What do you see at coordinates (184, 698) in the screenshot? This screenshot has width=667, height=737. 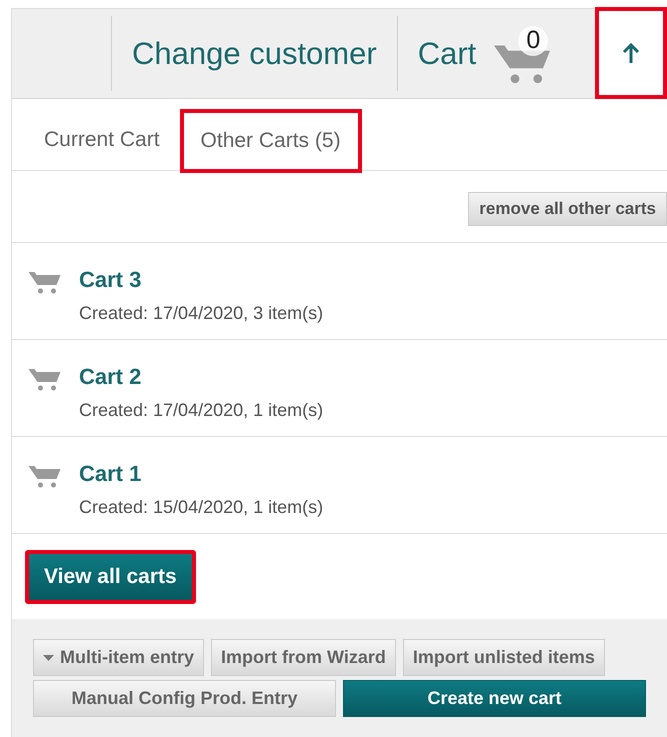 I see `footer-button: Manual Config Prod. Entry` at bounding box center [184, 698].